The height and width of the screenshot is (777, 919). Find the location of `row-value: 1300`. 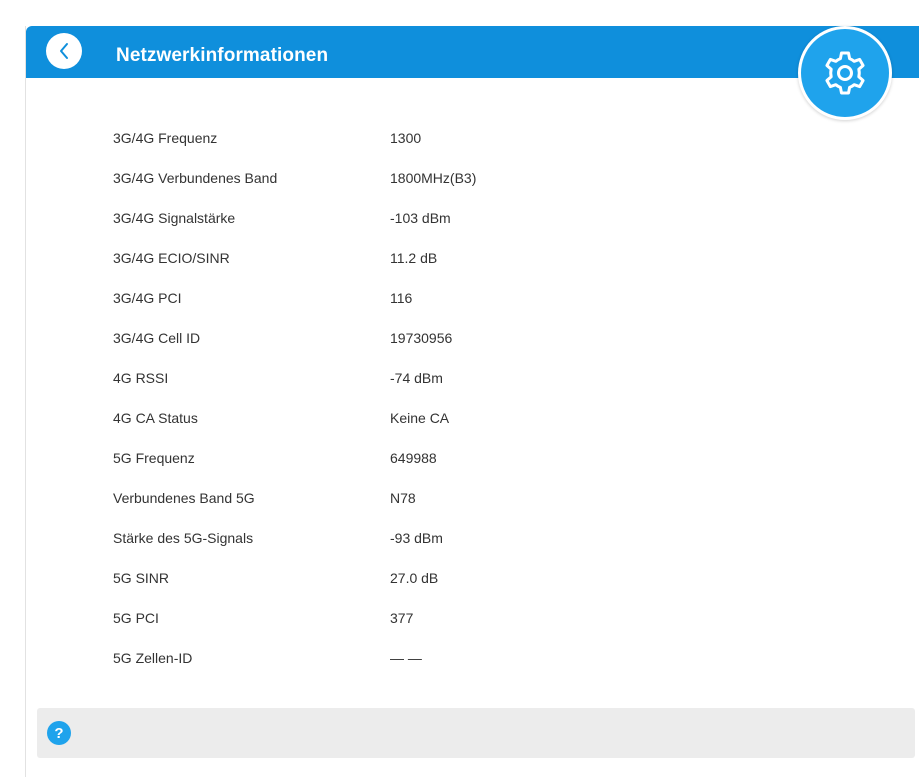

row-value: 1300 is located at coordinates (406, 138).